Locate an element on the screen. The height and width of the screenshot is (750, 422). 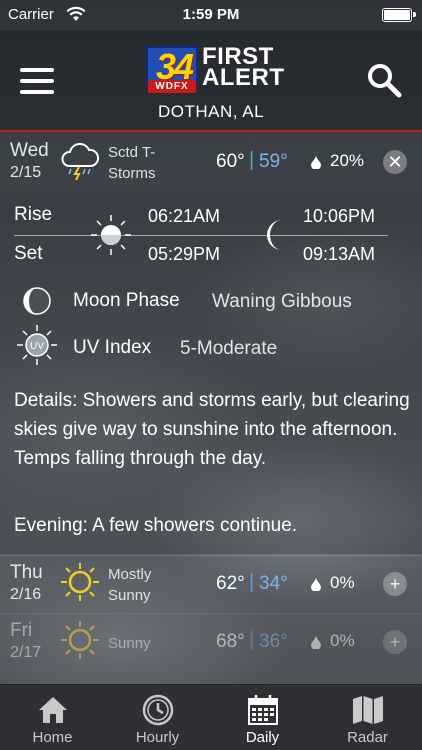
condition-line: Storms is located at coordinates (132, 173).